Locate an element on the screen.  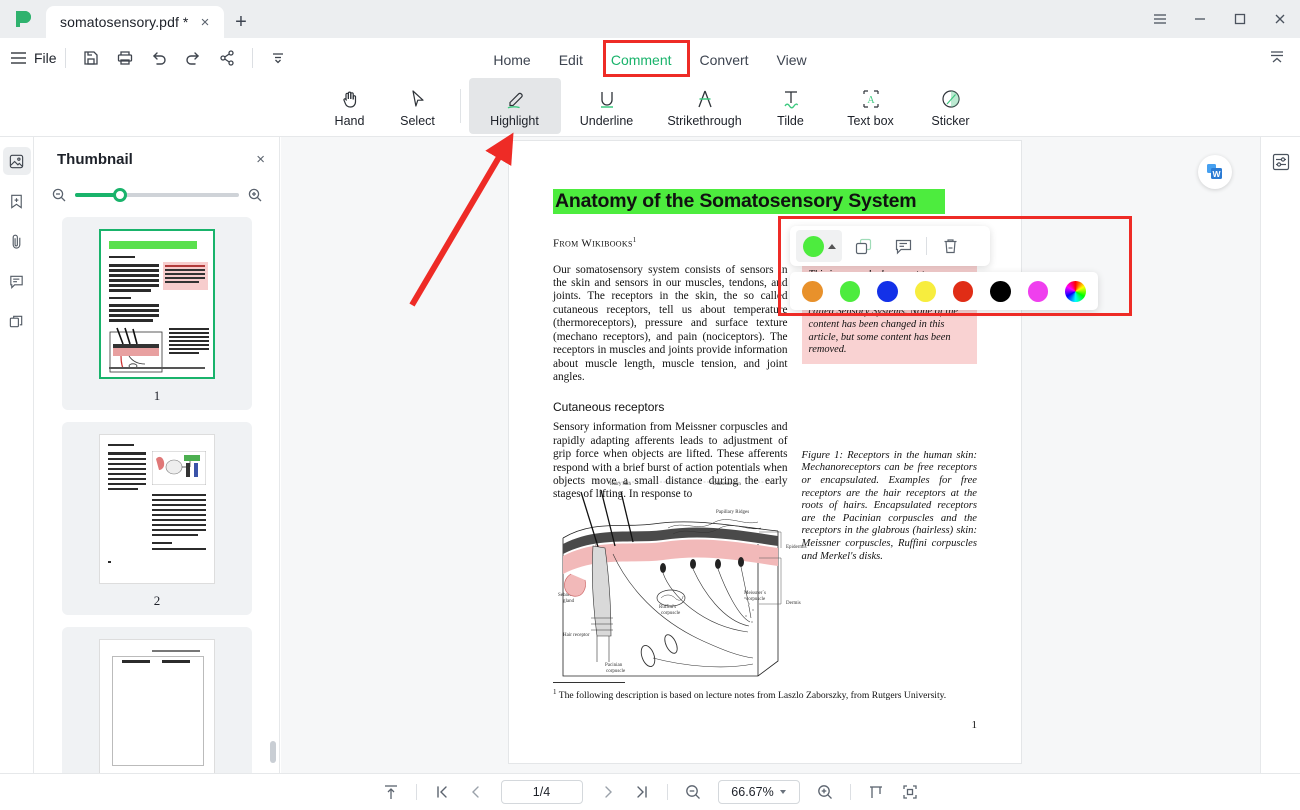
tool-label: Underline is located at coordinates (606, 121).